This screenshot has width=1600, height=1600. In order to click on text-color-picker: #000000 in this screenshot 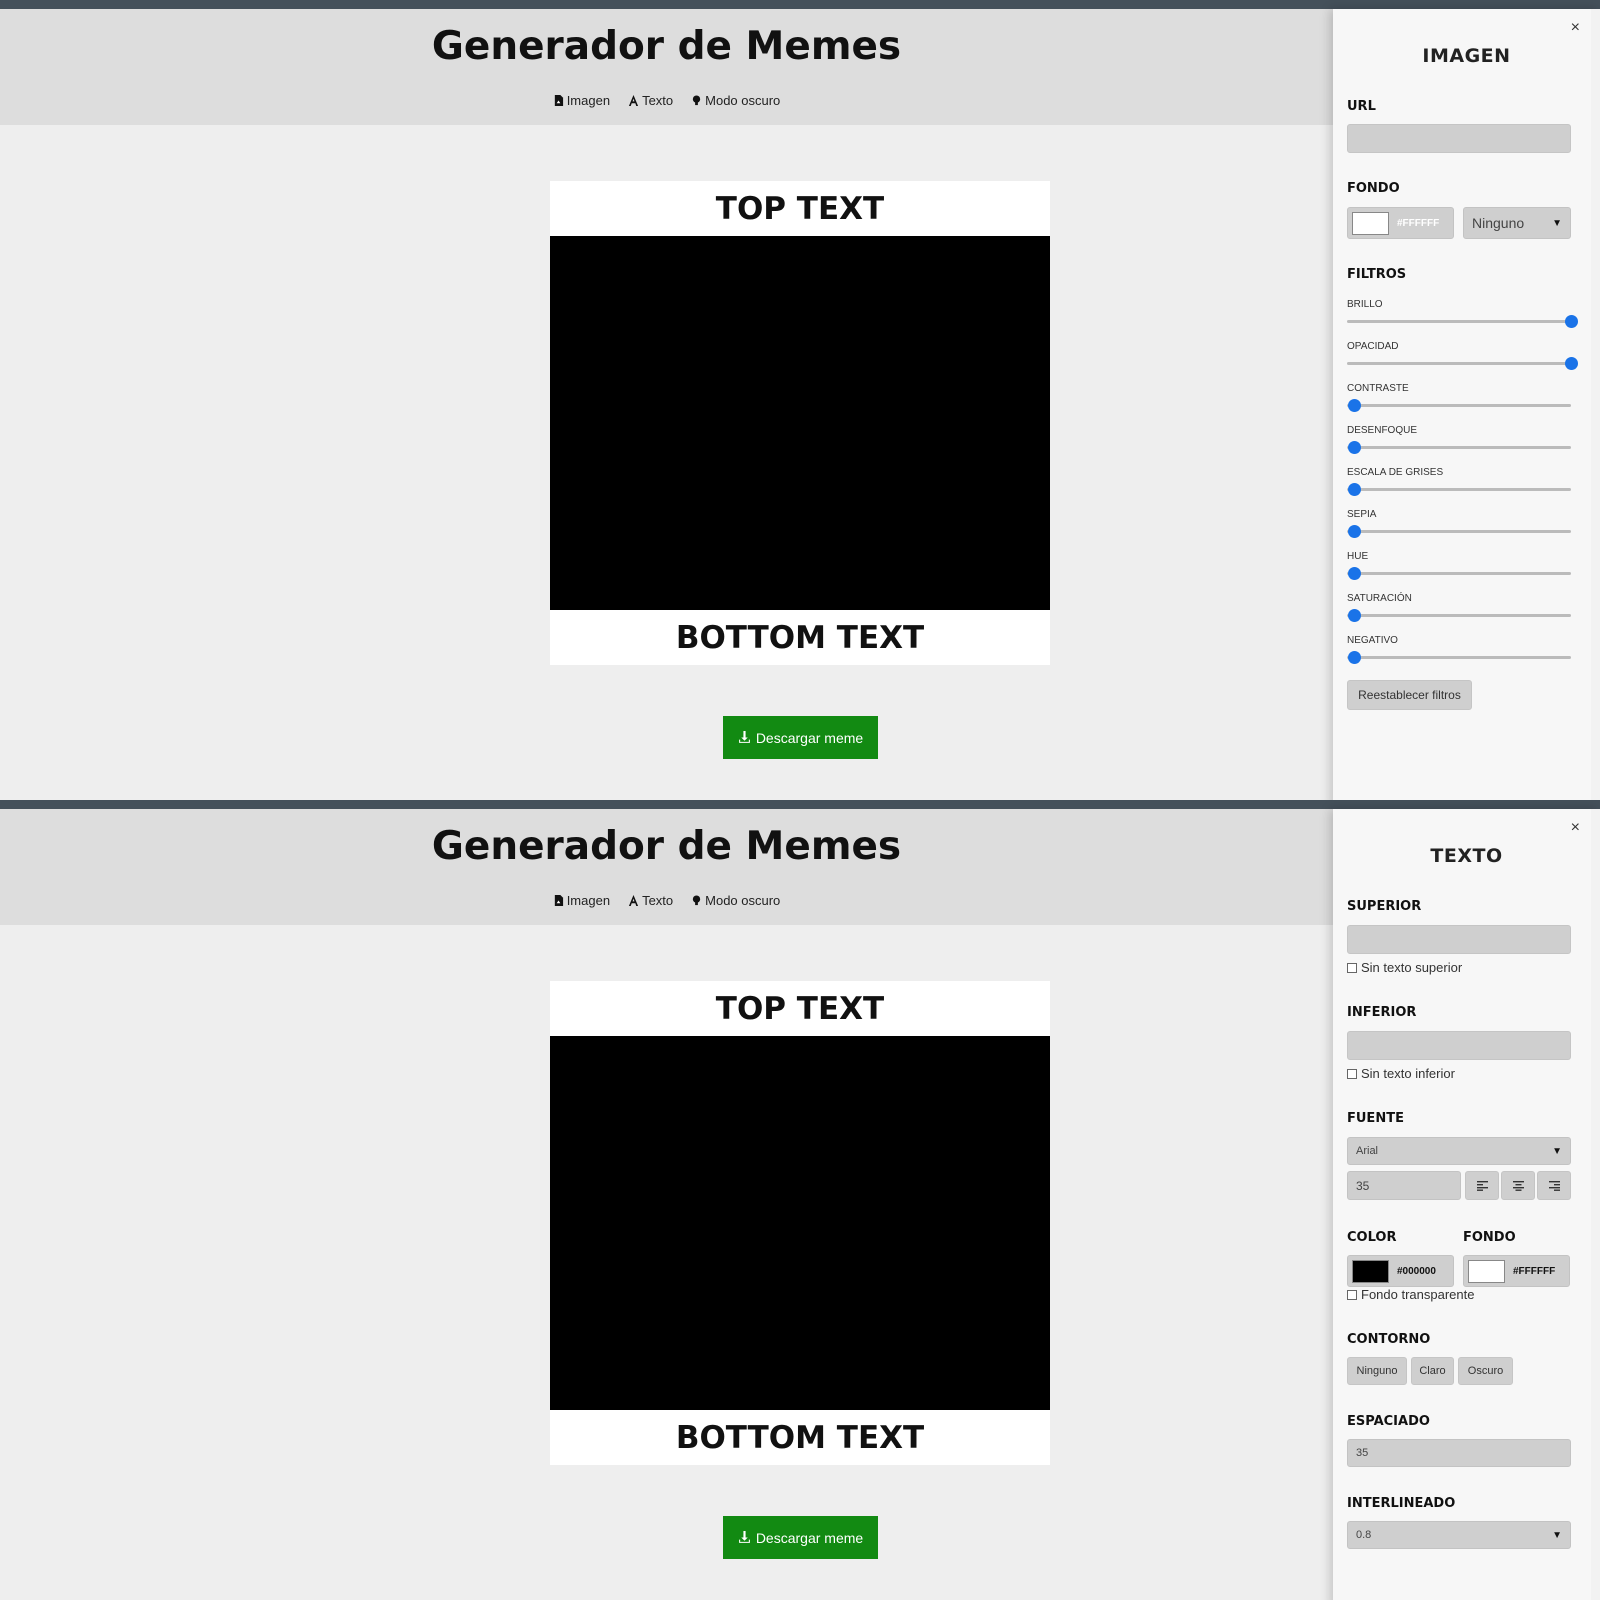, I will do `click(1400, 1271)`.